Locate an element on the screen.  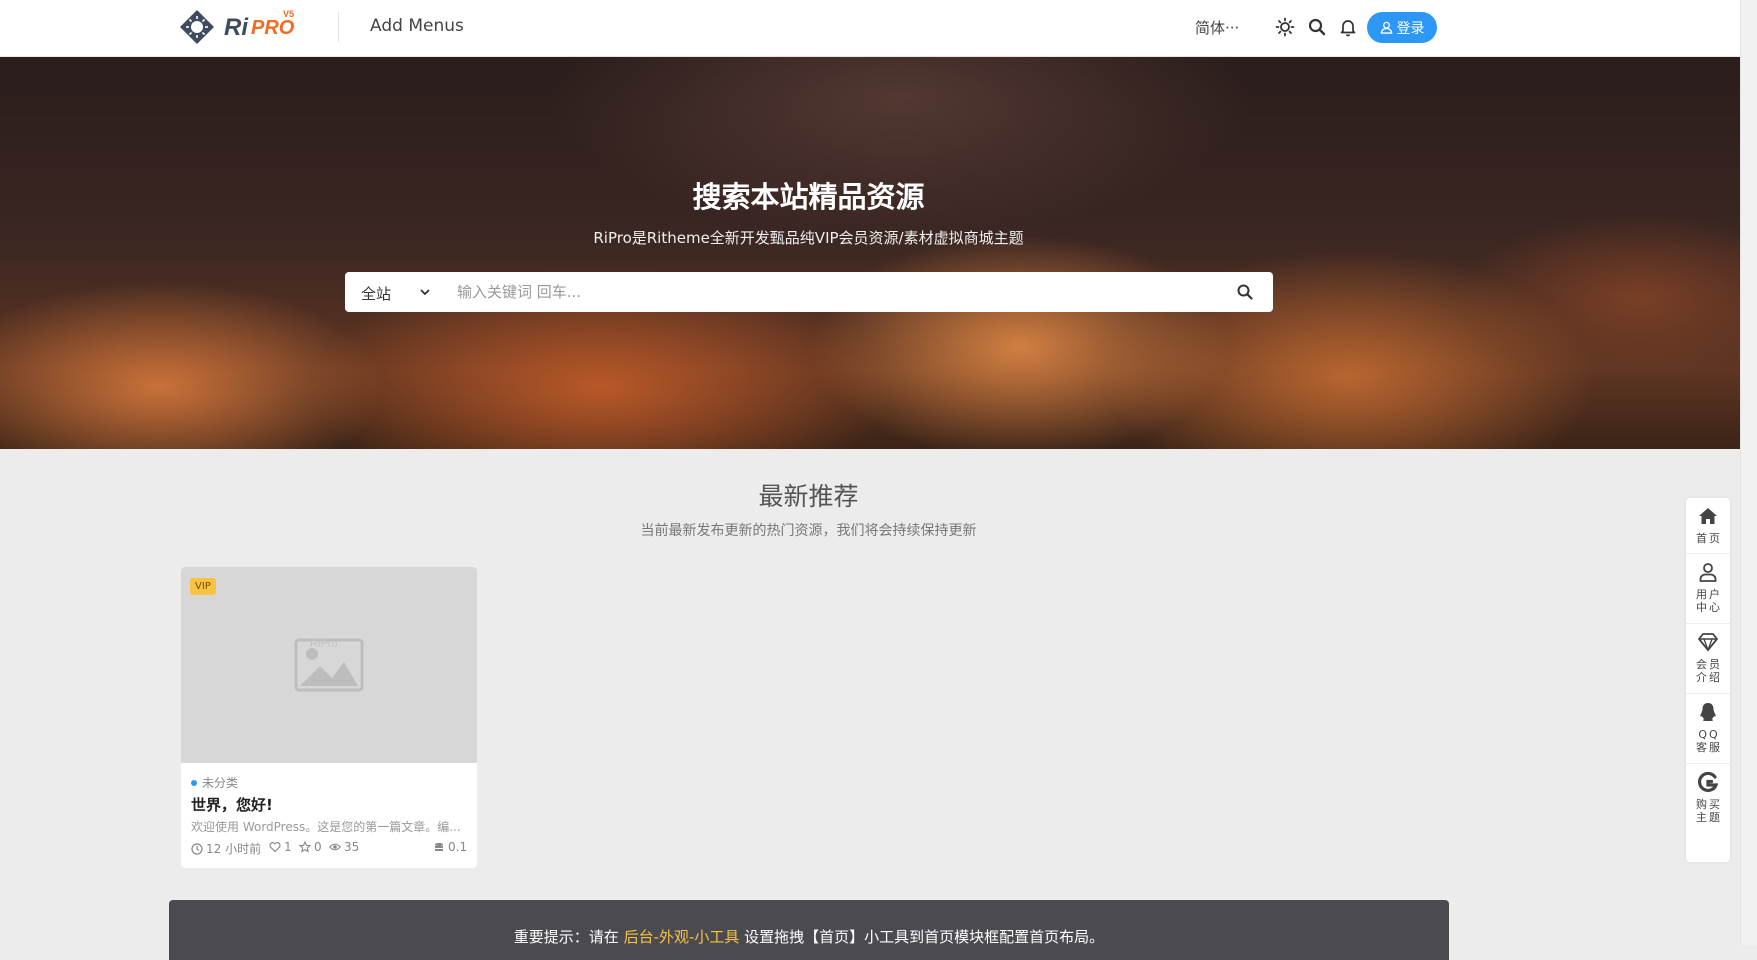
post-likes-count: 1 is located at coordinates (288, 847).